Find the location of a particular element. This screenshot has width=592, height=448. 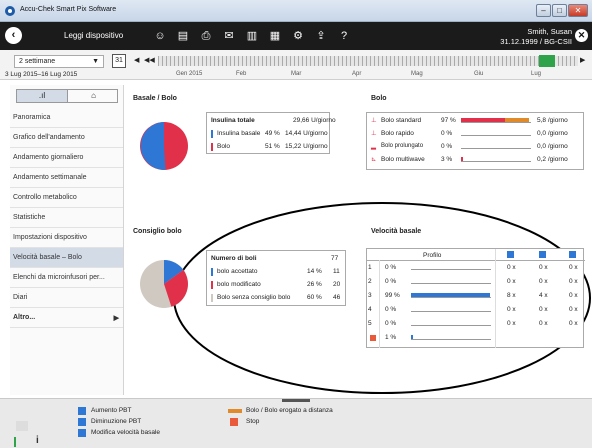

export-icon: ⇪ is located at coordinates (321, 36).